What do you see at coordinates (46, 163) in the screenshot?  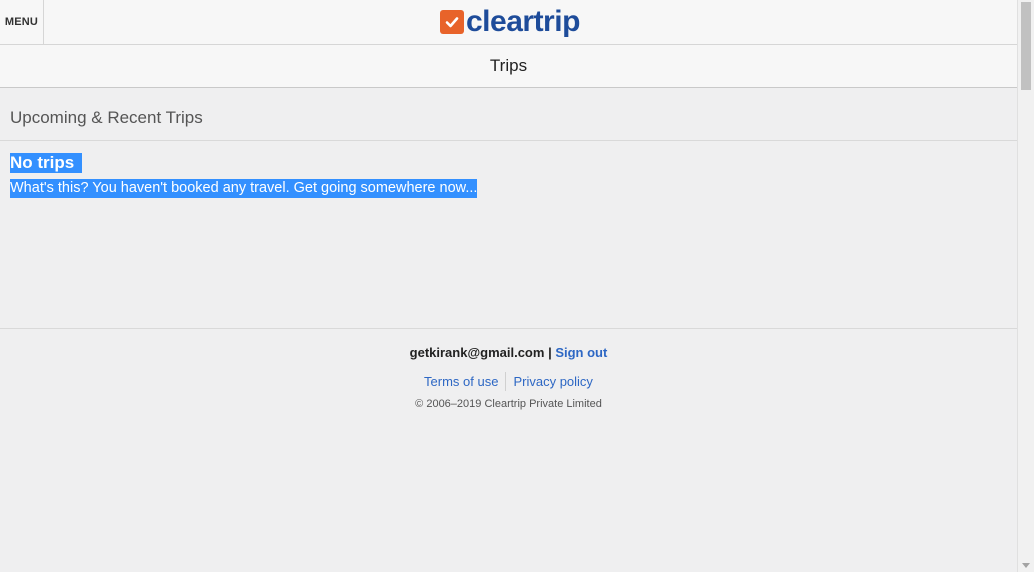 I see `no-trips-title: No trips` at bounding box center [46, 163].